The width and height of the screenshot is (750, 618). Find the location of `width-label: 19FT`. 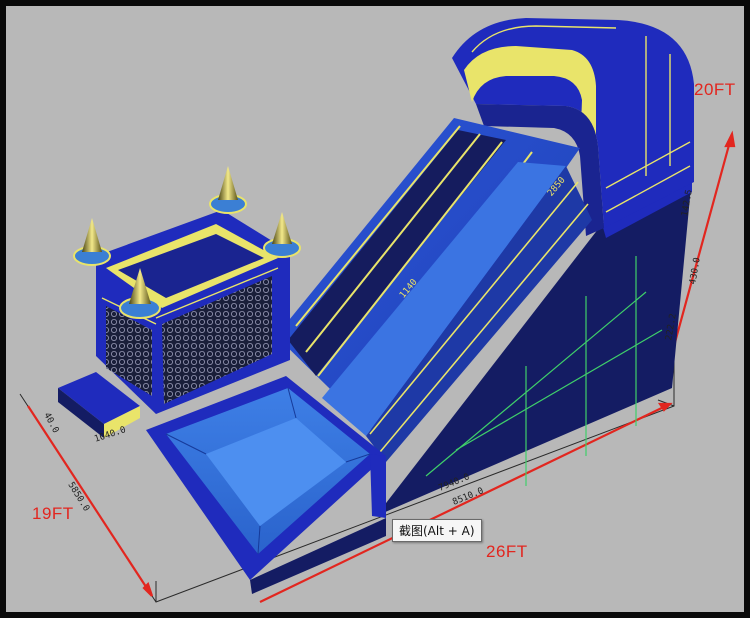

width-label: 19FT is located at coordinates (53, 513).